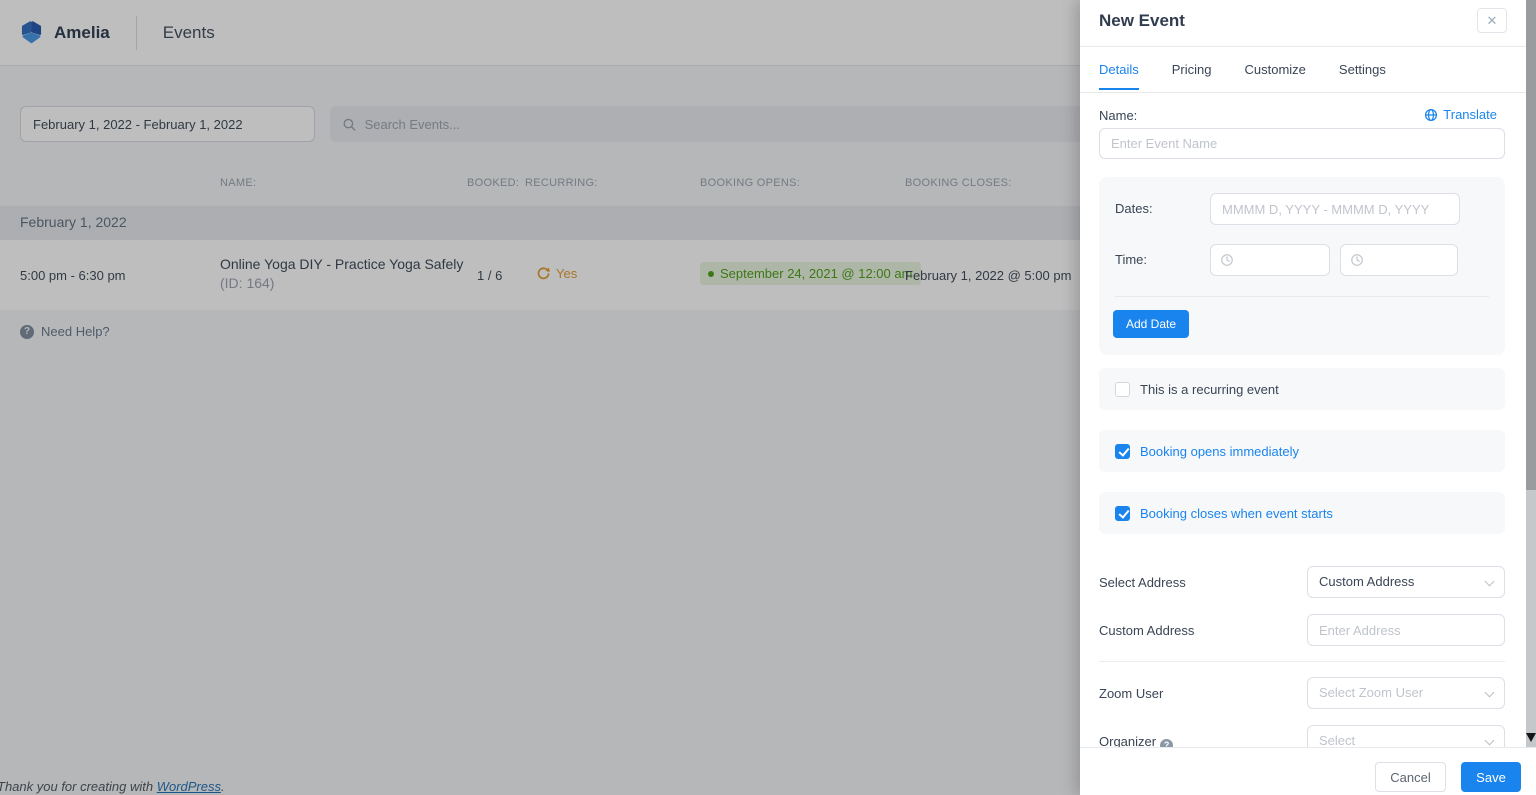  What do you see at coordinates (1371, 692) in the screenshot?
I see `zoom-user-placeholder: Select Zoom User` at bounding box center [1371, 692].